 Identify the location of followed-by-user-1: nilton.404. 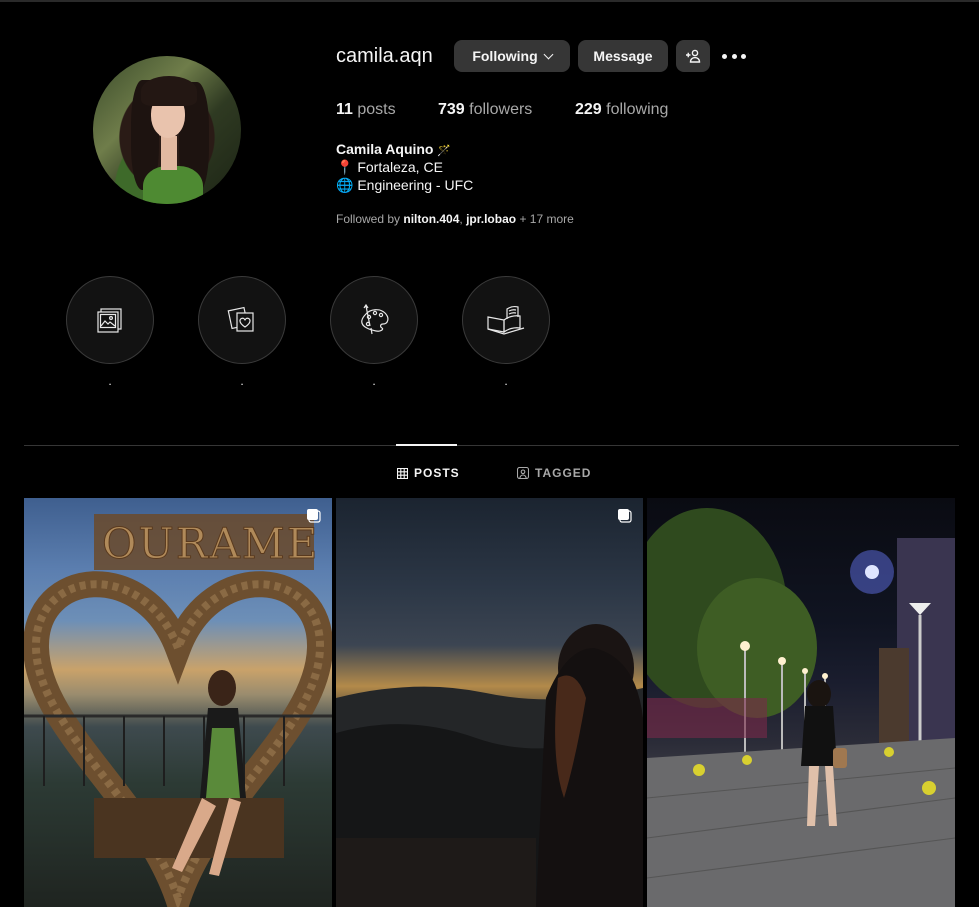
(431, 219).